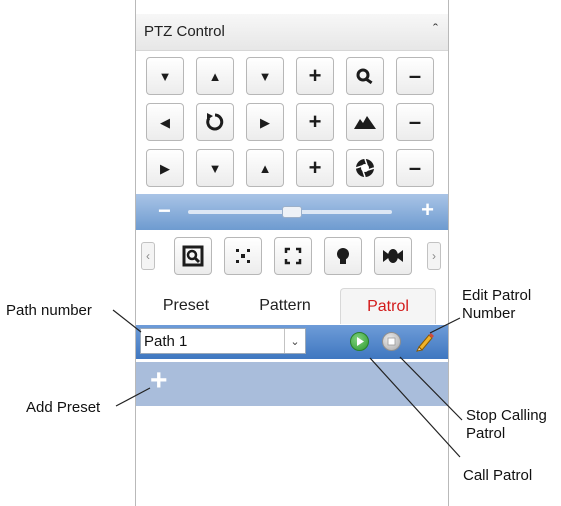 The image size is (561, 506). Describe the element at coordinates (489, 313) in the screenshot. I see `callout-edit-patrol-line2: Number` at that location.